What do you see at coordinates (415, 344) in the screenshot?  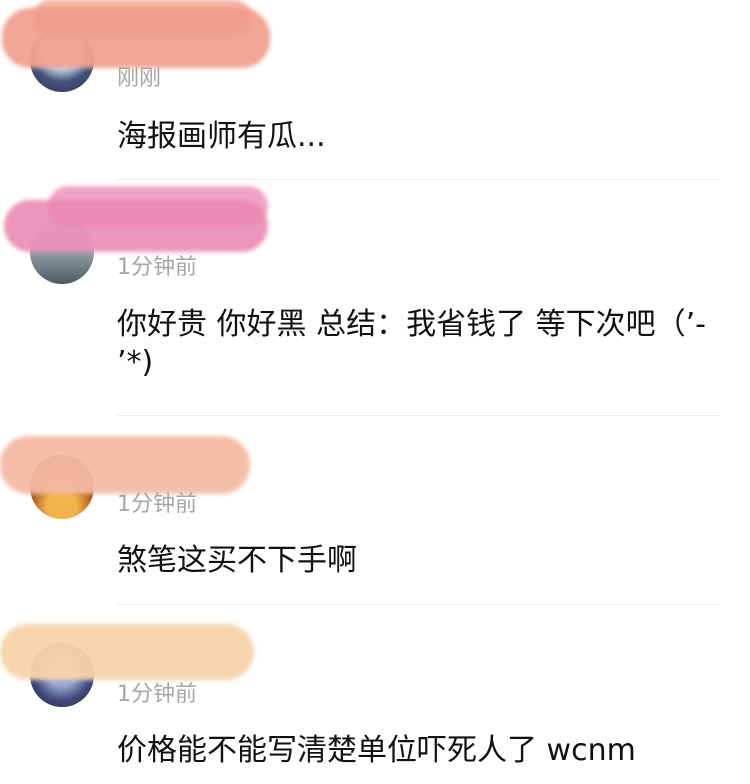 I see `comment-text: 你好贵 你好黑 总结：我省钱了 等下次吧（ʼ-ʼ*)` at bounding box center [415, 344].